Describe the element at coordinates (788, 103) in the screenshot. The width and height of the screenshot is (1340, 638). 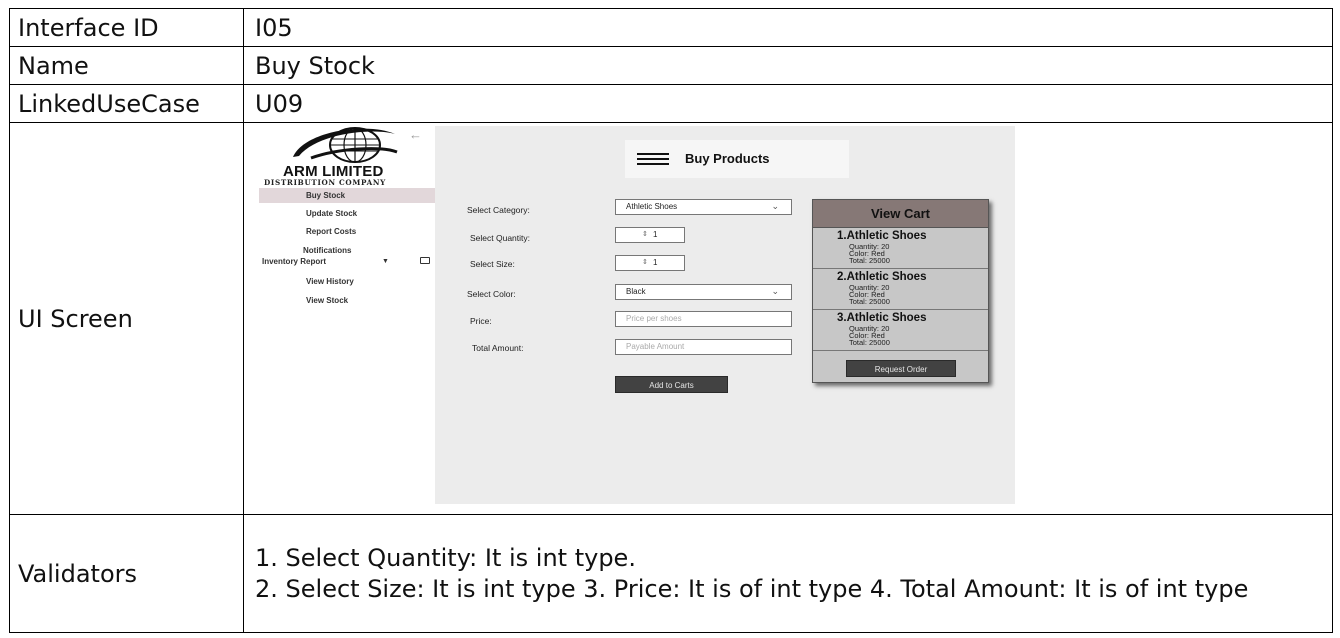
I see `spec-value: U09` at that location.